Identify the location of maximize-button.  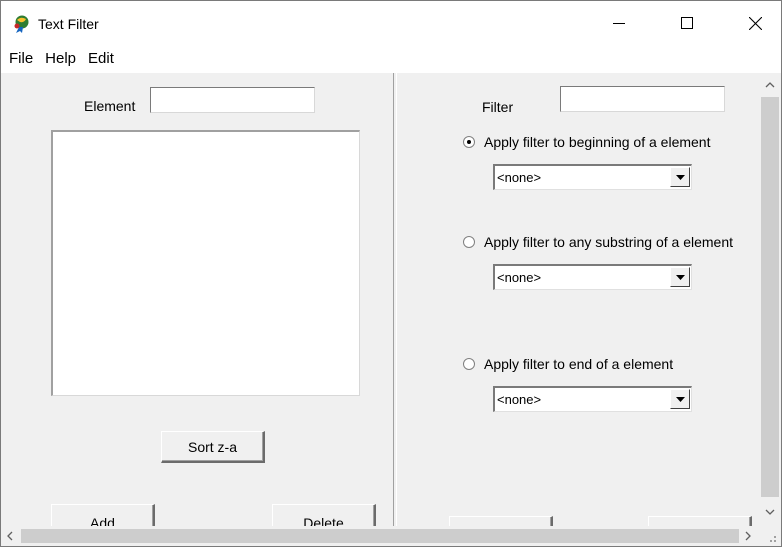
(687, 23).